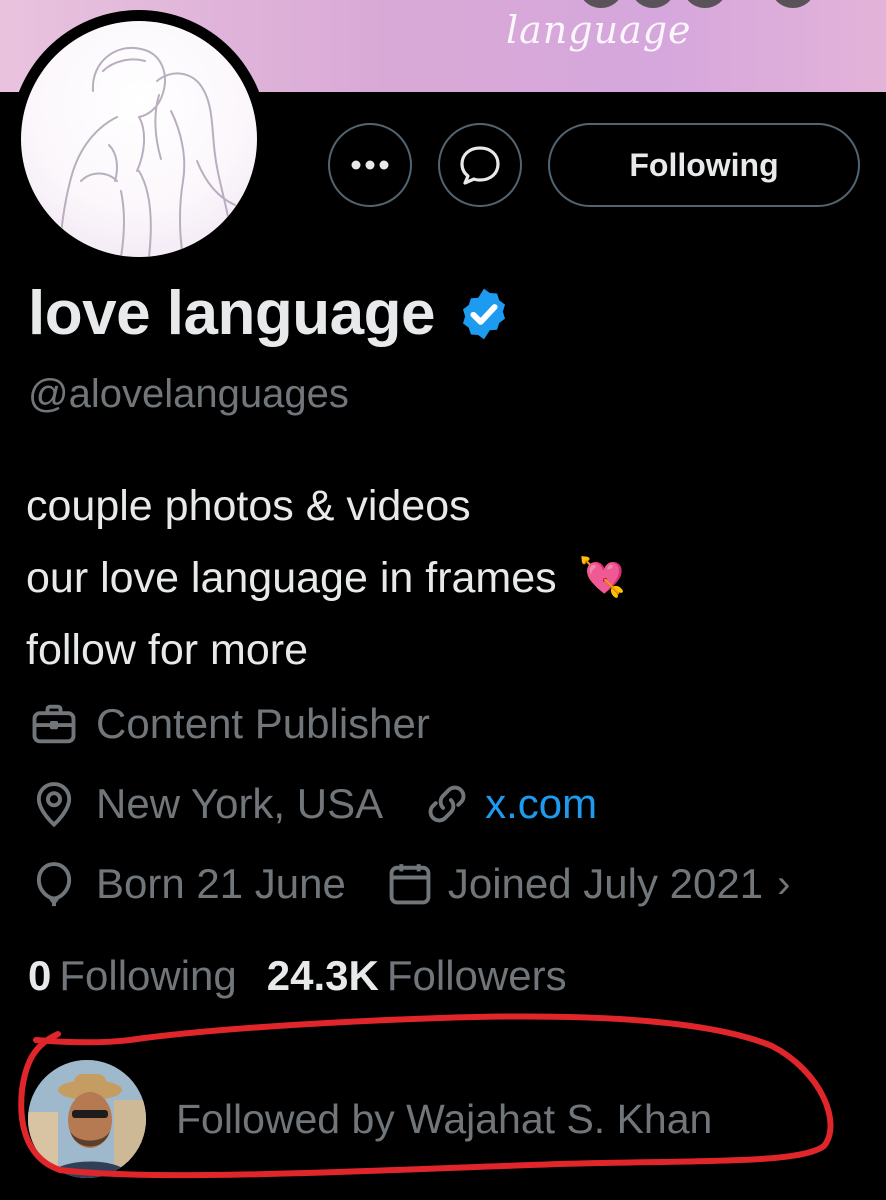  What do you see at coordinates (484, 314) in the screenshot?
I see `verified-badge-icon` at bounding box center [484, 314].